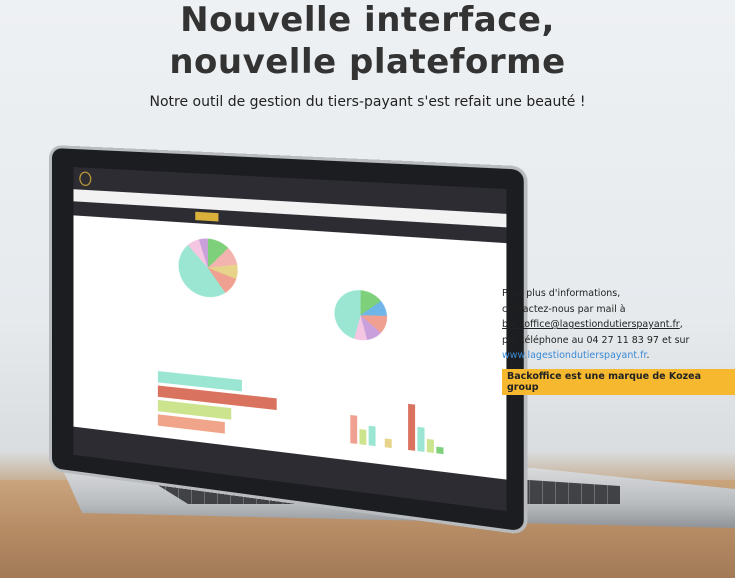 This screenshot has height=578, width=735. What do you see at coordinates (614, 310) in the screenshot?
I see `info-line-2: contactez-nous par mail à` at bounding box center [614, 310].